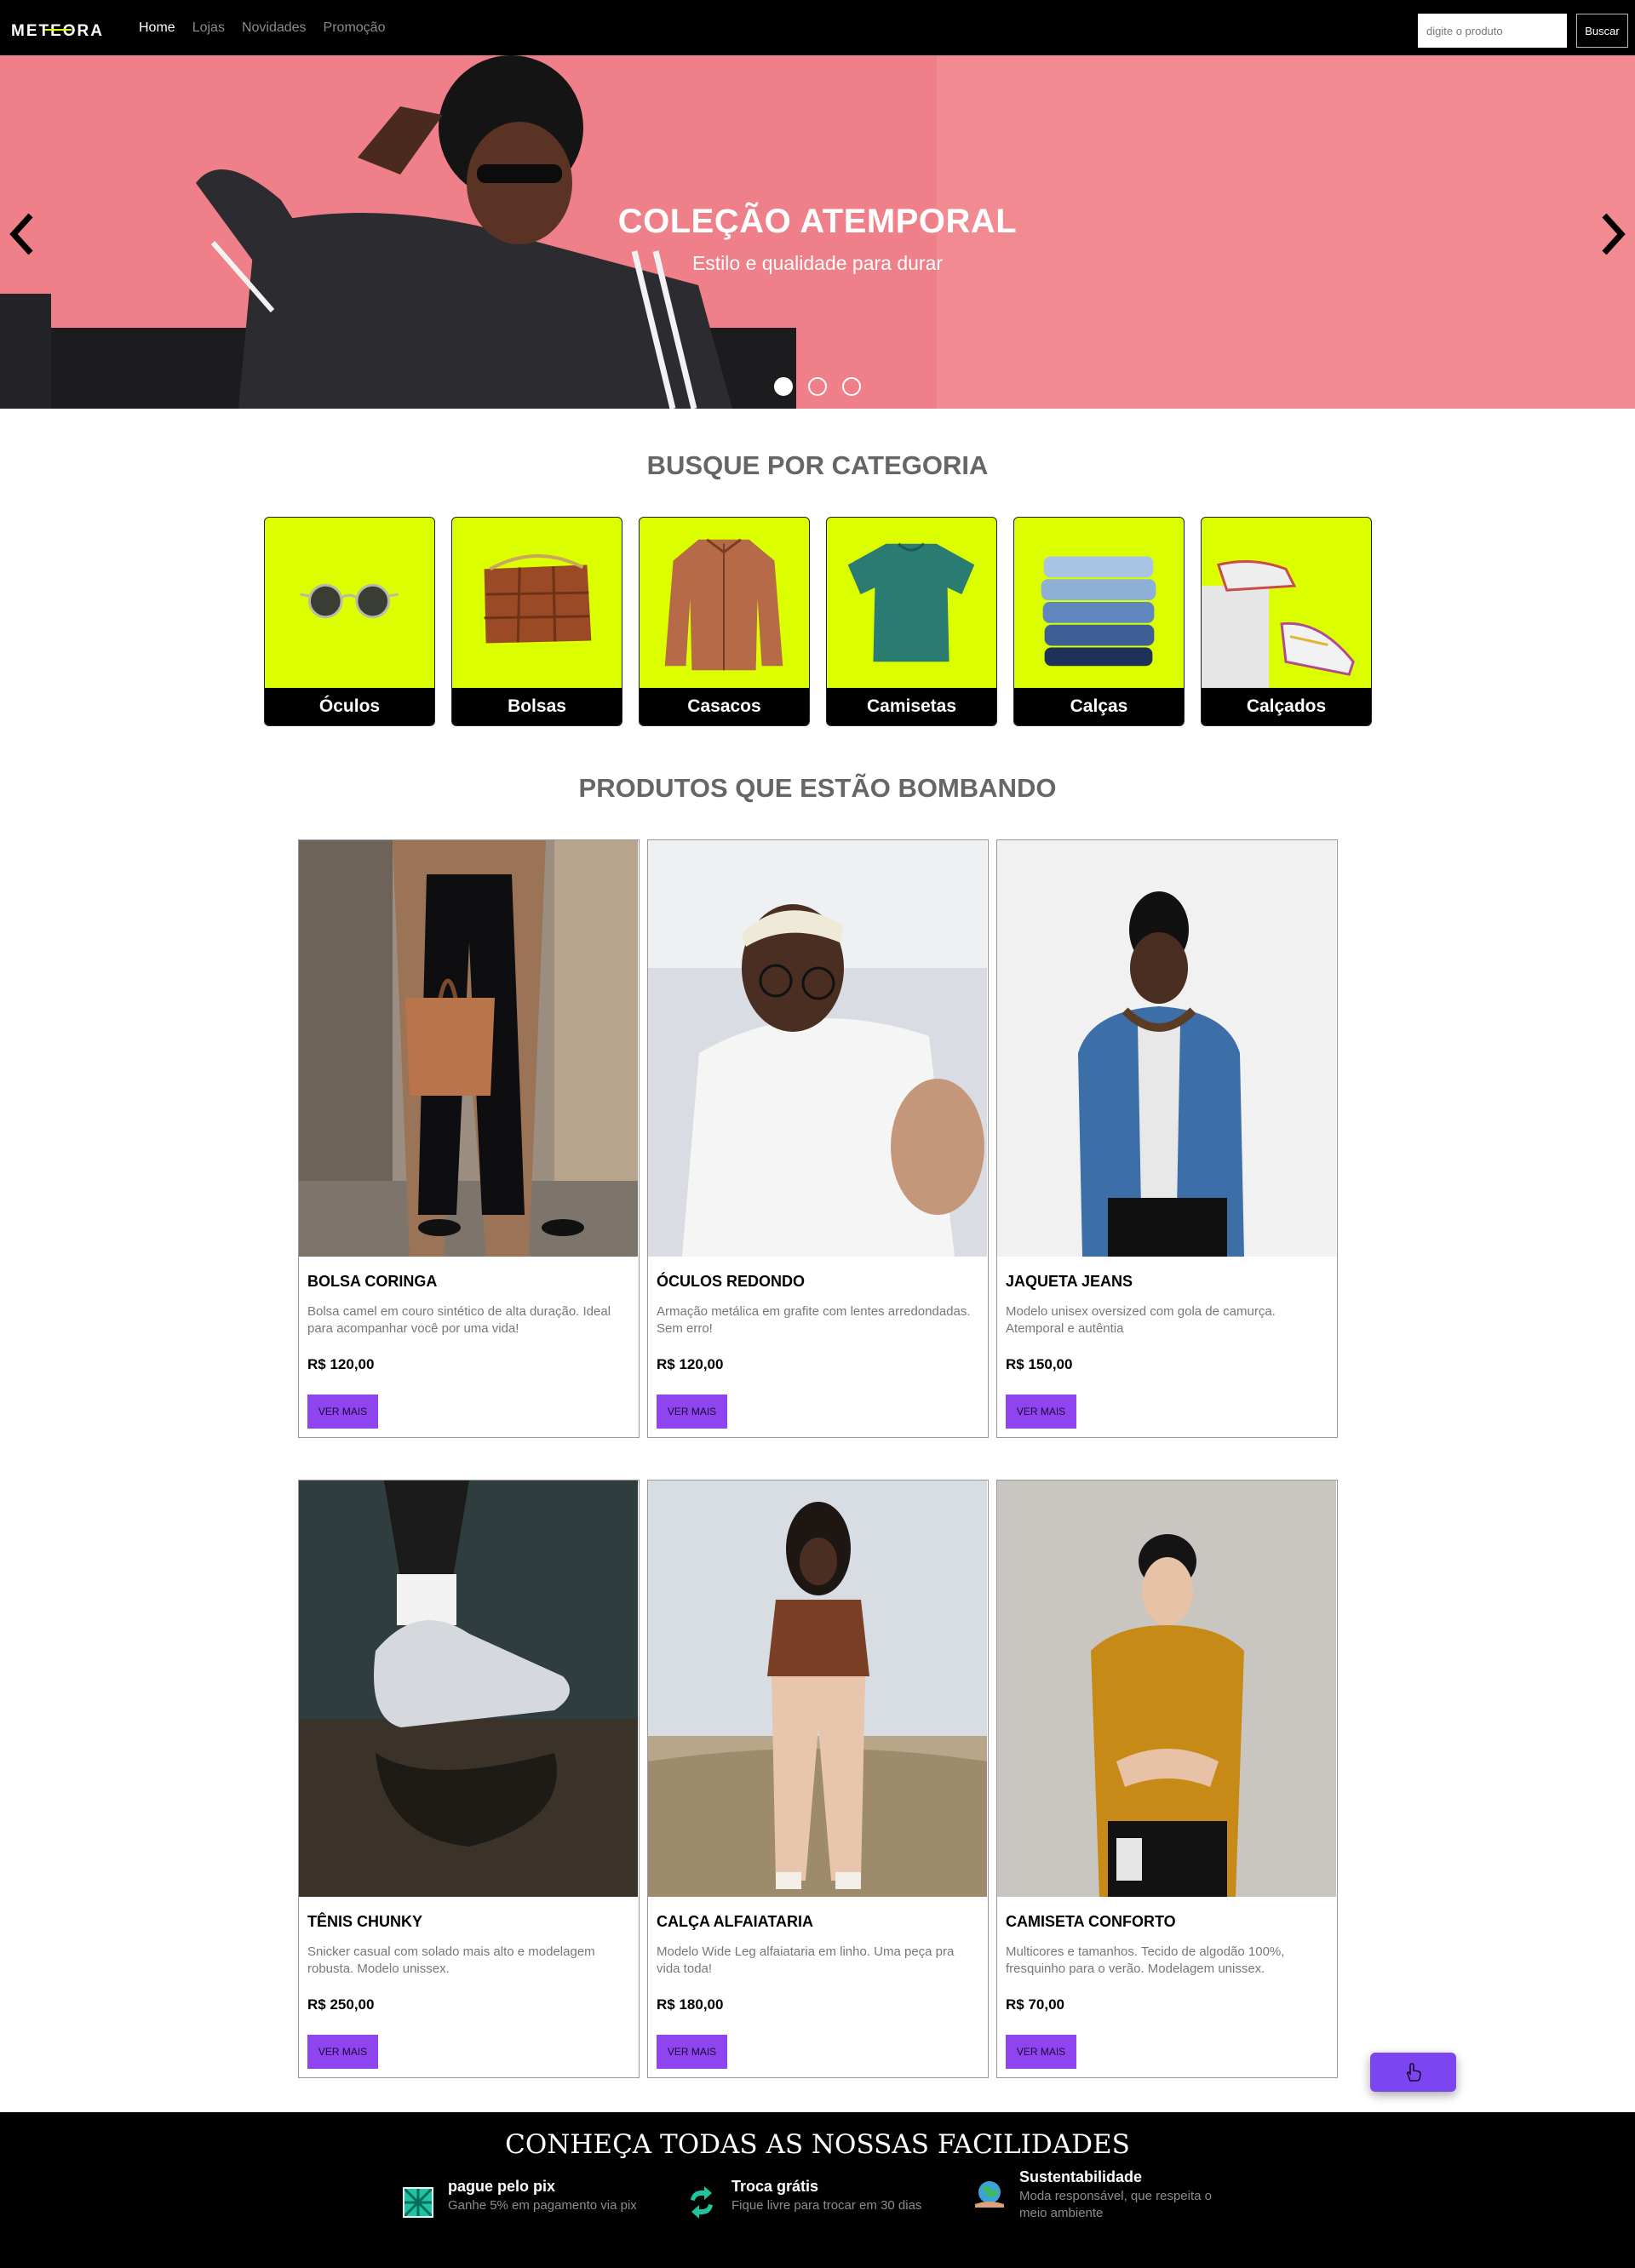  What do you see at coordinates (1099, 706) in the screenshot?
I see `category-label: Calças` at bounding box center [1099, 706].